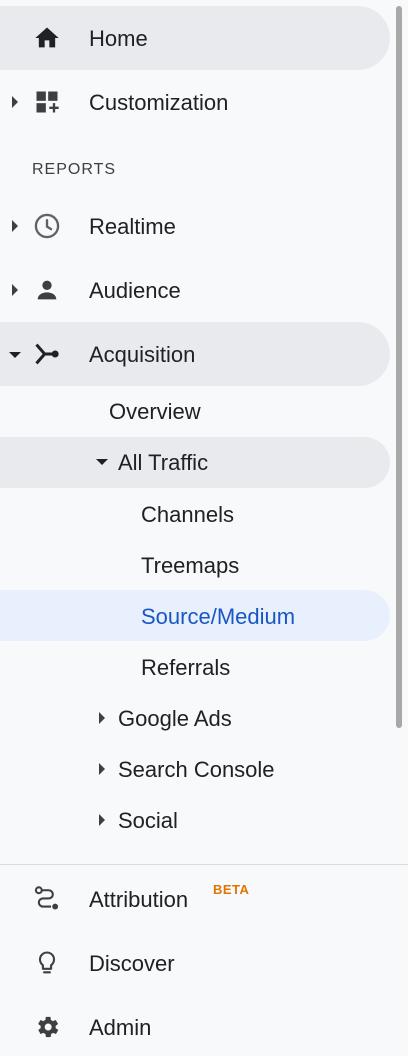 The height and width of the screenshot is (1056, 408). Describe the element at coordinates (231, 889) in the screenshot. I see `beta-badge: BETA` at that location.